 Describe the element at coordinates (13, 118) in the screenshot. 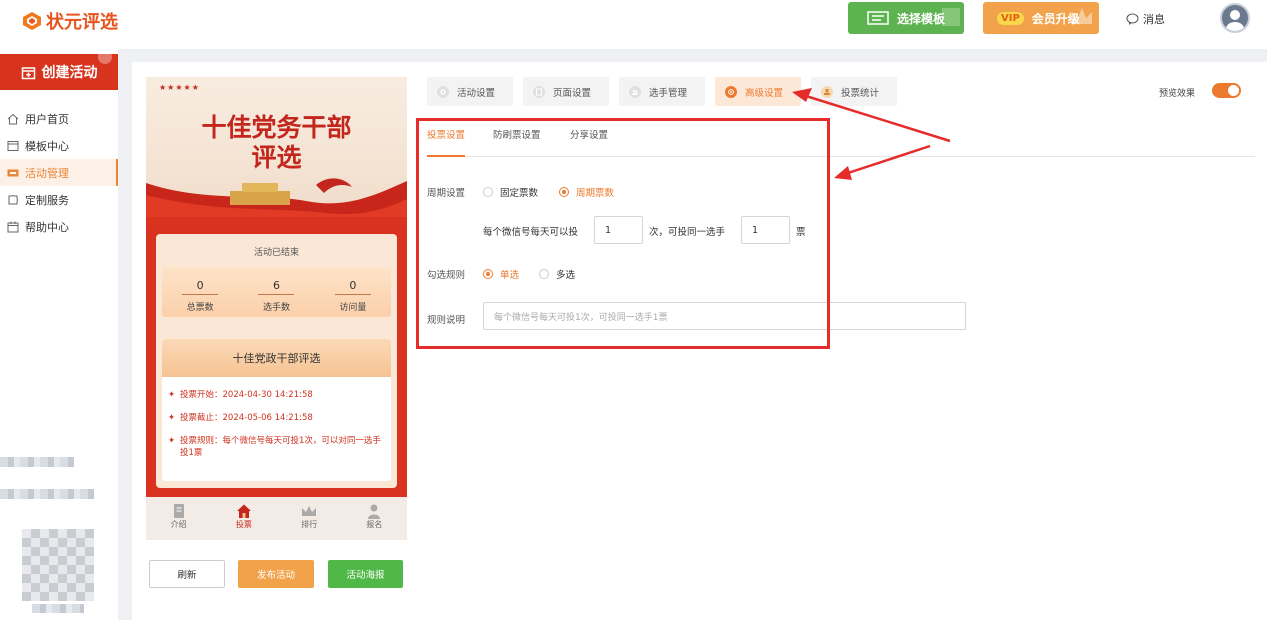

I see `home-icon` at that location.